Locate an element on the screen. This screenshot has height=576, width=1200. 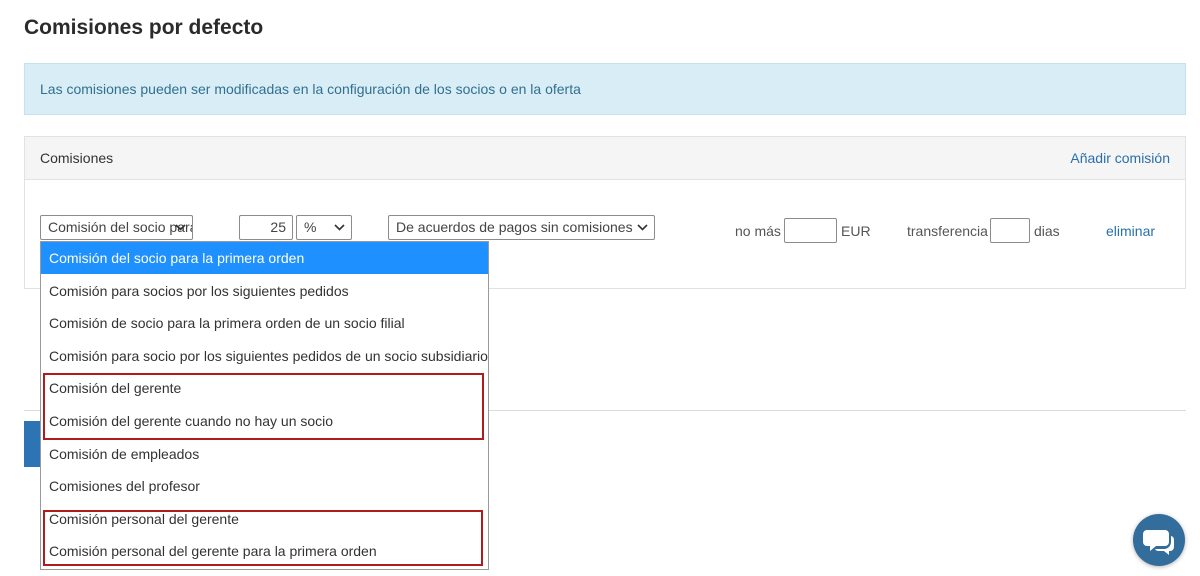
transfer-label: transferencia is located at coordinates (947, 231).